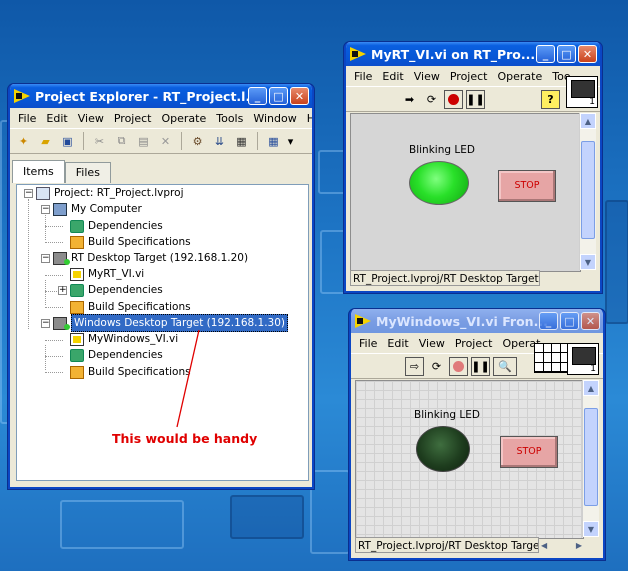 The height and width of the screenshot is (571, 628). I want to click on project-explorer-titlebar: Project Explorer - RT_Project.l... _ □ ✕, so click(161, 96).